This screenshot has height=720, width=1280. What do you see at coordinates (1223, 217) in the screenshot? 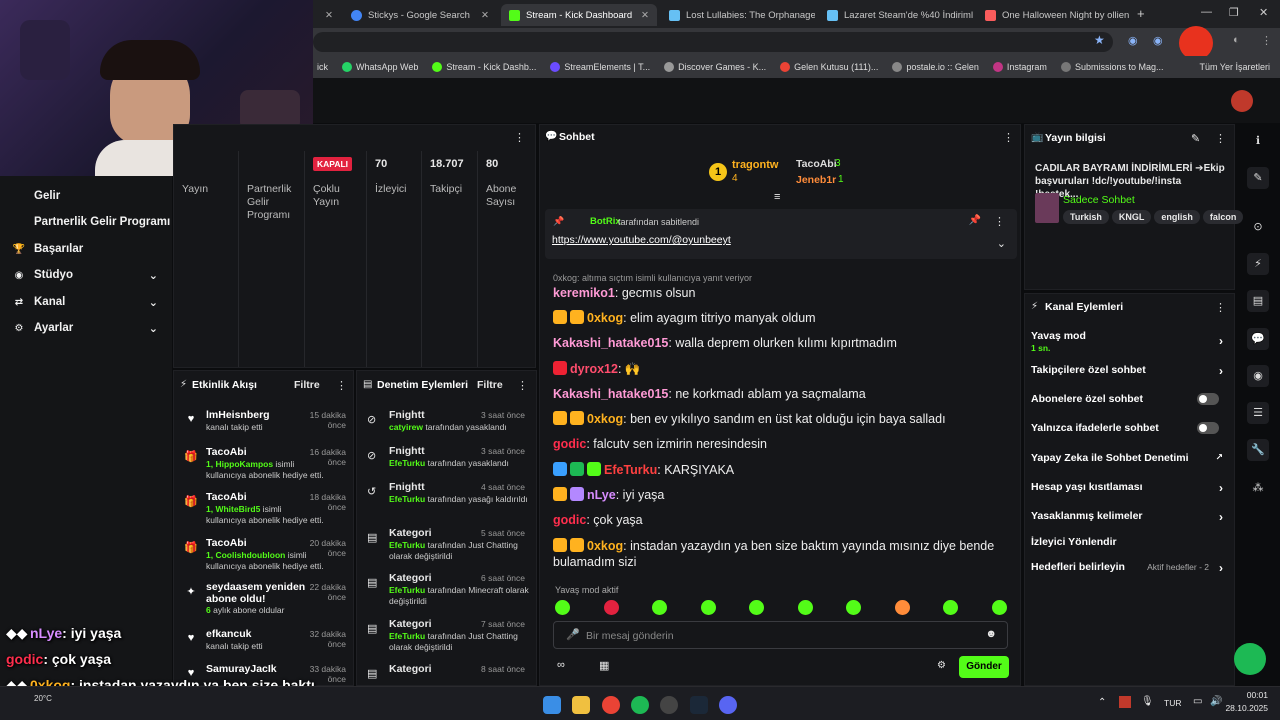
I see `tag: falcon` at bounding box center [1223, 217].